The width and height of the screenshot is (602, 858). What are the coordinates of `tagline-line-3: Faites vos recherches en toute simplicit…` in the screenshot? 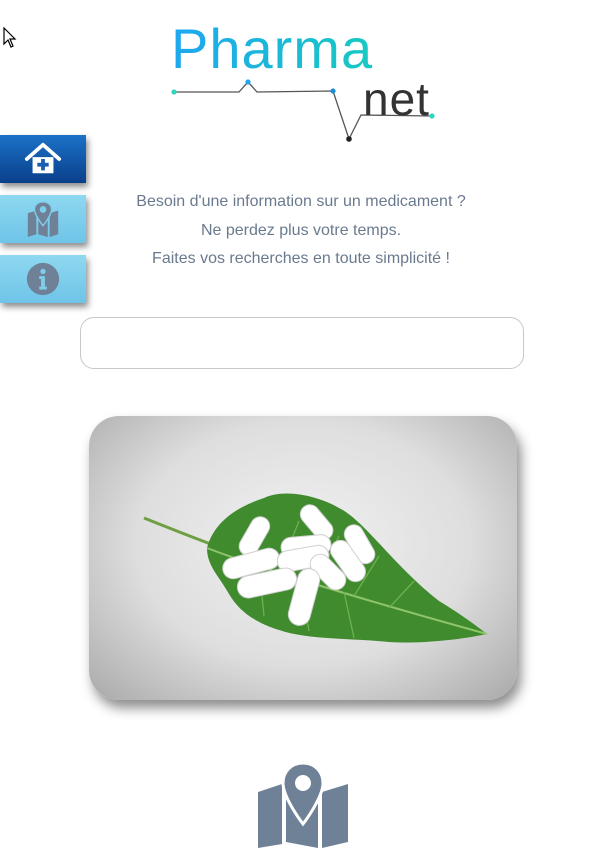 It's located at (301, 258).